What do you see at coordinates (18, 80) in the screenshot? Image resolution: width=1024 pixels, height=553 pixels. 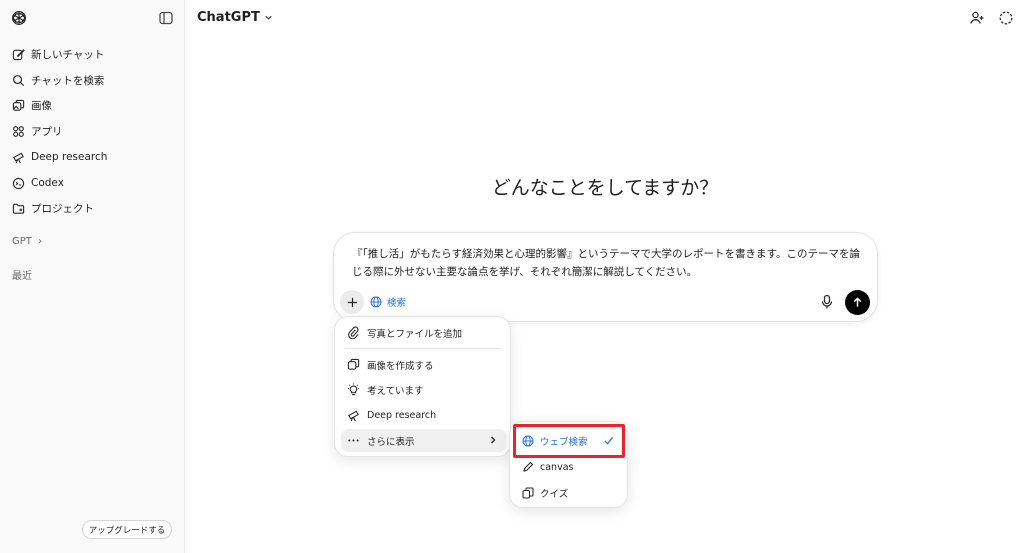 I see `search-icon` at bounding box center [18, 80].